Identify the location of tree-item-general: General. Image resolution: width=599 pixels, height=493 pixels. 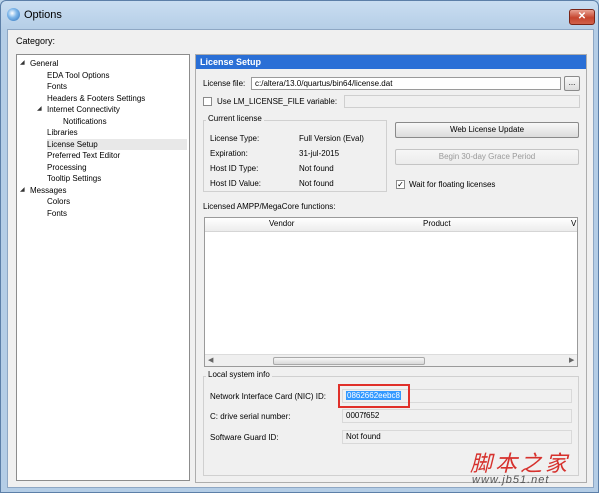
(44, 63).